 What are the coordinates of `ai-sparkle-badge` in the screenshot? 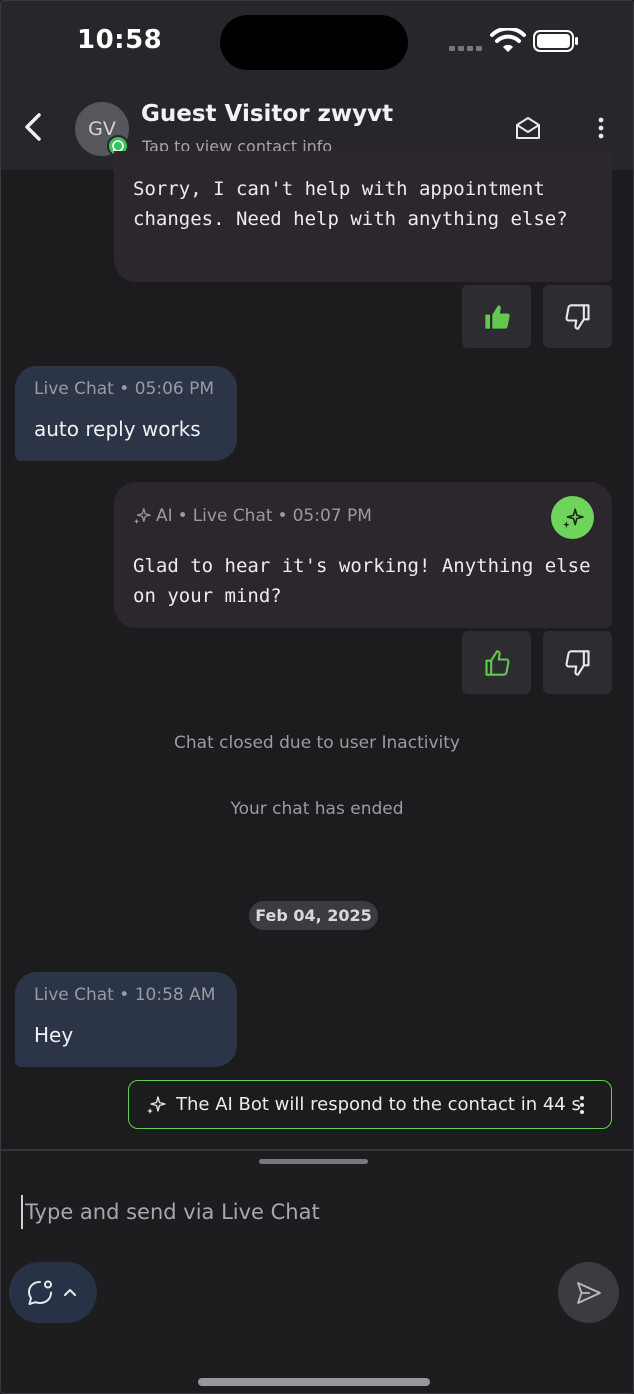 It's located at (572, 517).